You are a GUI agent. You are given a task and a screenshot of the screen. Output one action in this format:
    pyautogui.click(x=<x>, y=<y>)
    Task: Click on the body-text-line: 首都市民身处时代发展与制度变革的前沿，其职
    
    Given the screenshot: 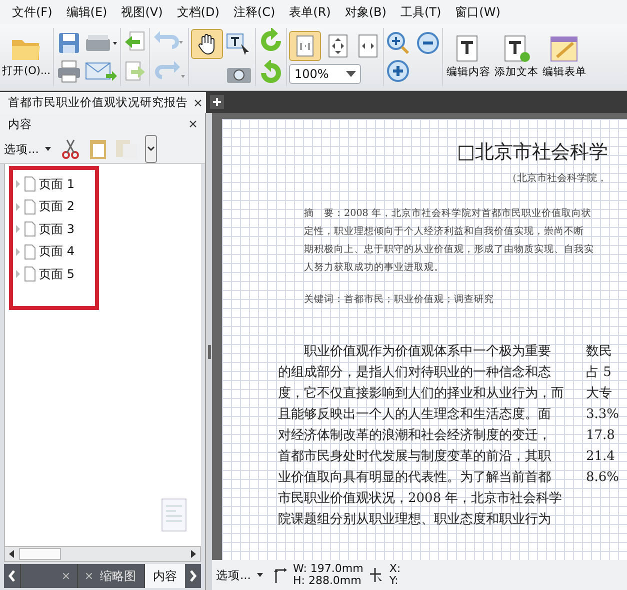 What is the action you would take?
    pyautogui.click(x=415, y=457)
    